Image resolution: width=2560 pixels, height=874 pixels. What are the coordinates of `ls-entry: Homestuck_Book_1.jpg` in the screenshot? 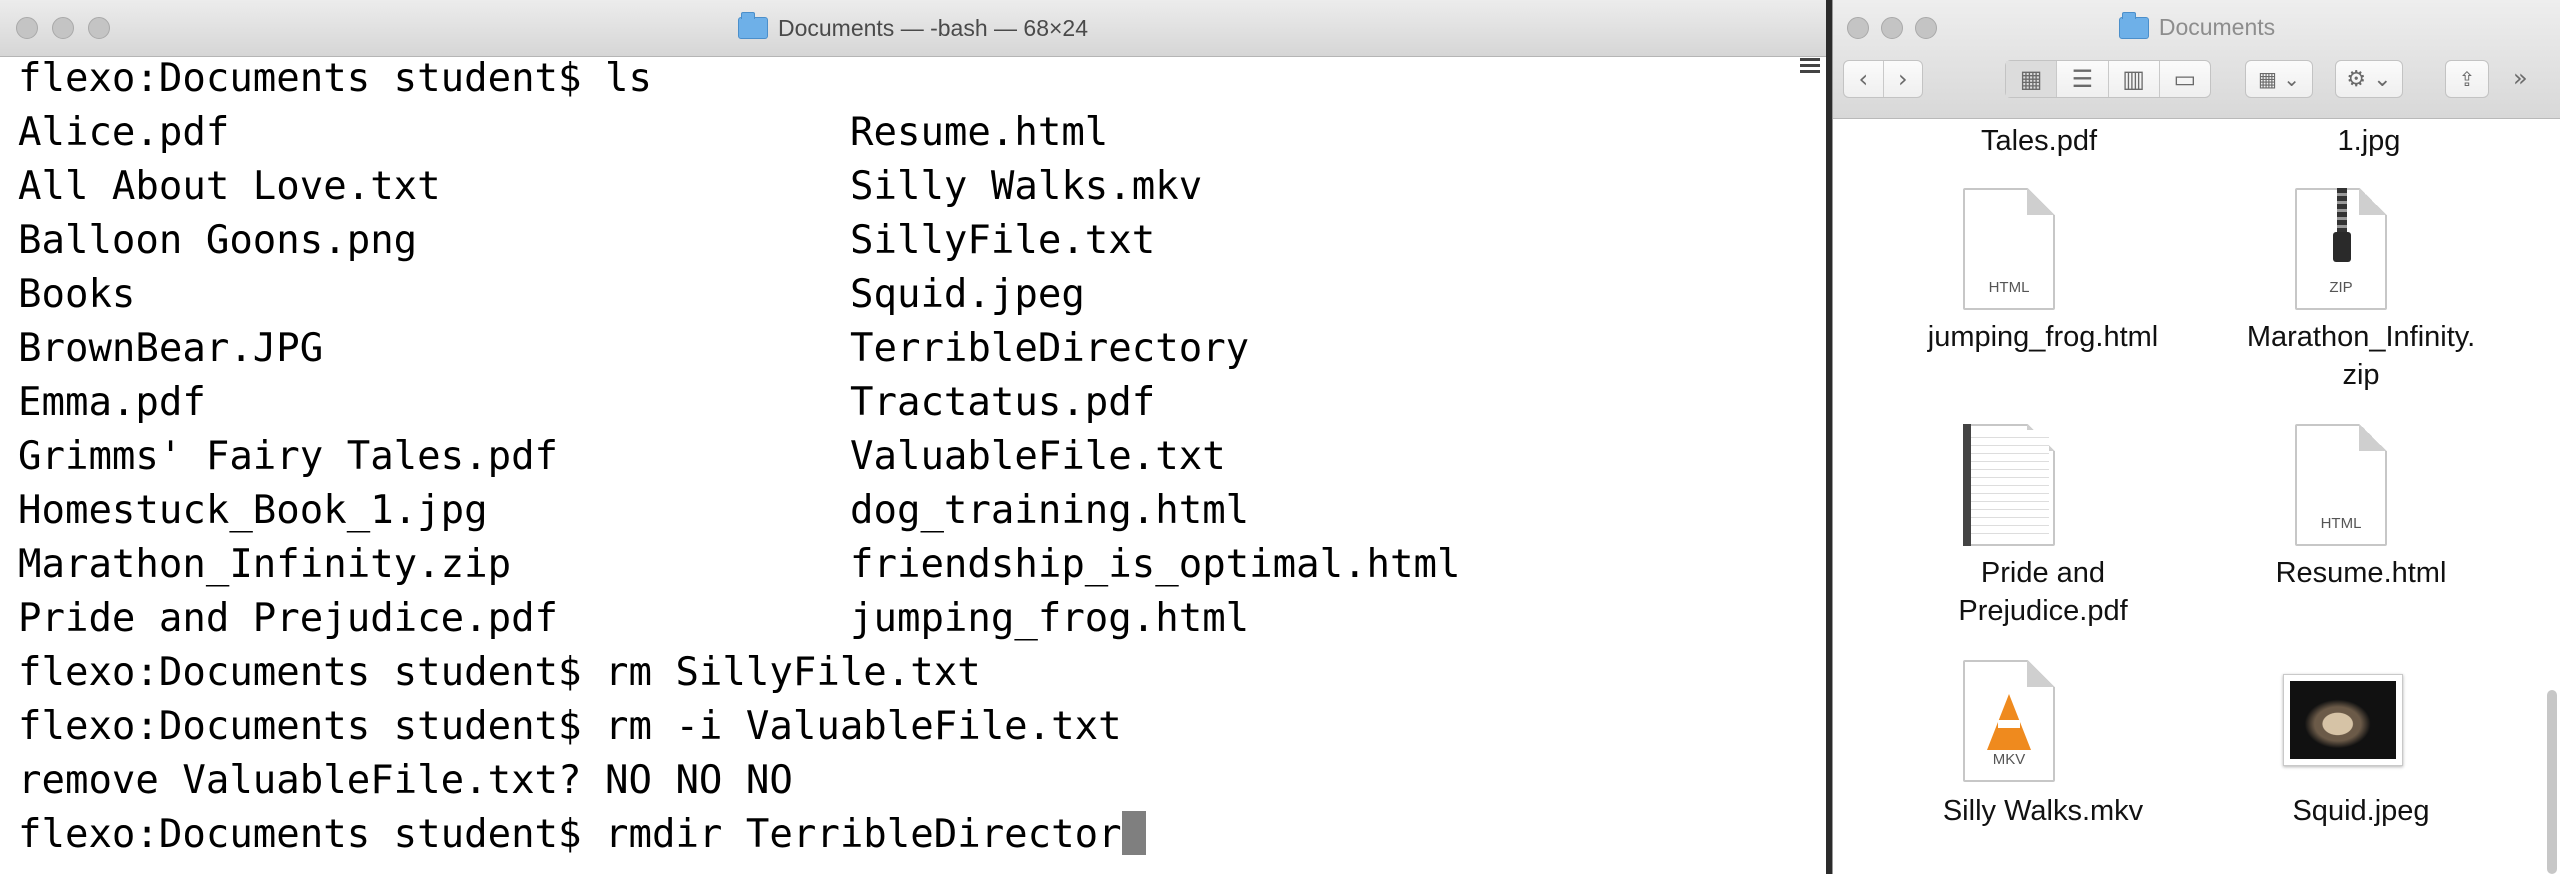 It's located at (253, 510).